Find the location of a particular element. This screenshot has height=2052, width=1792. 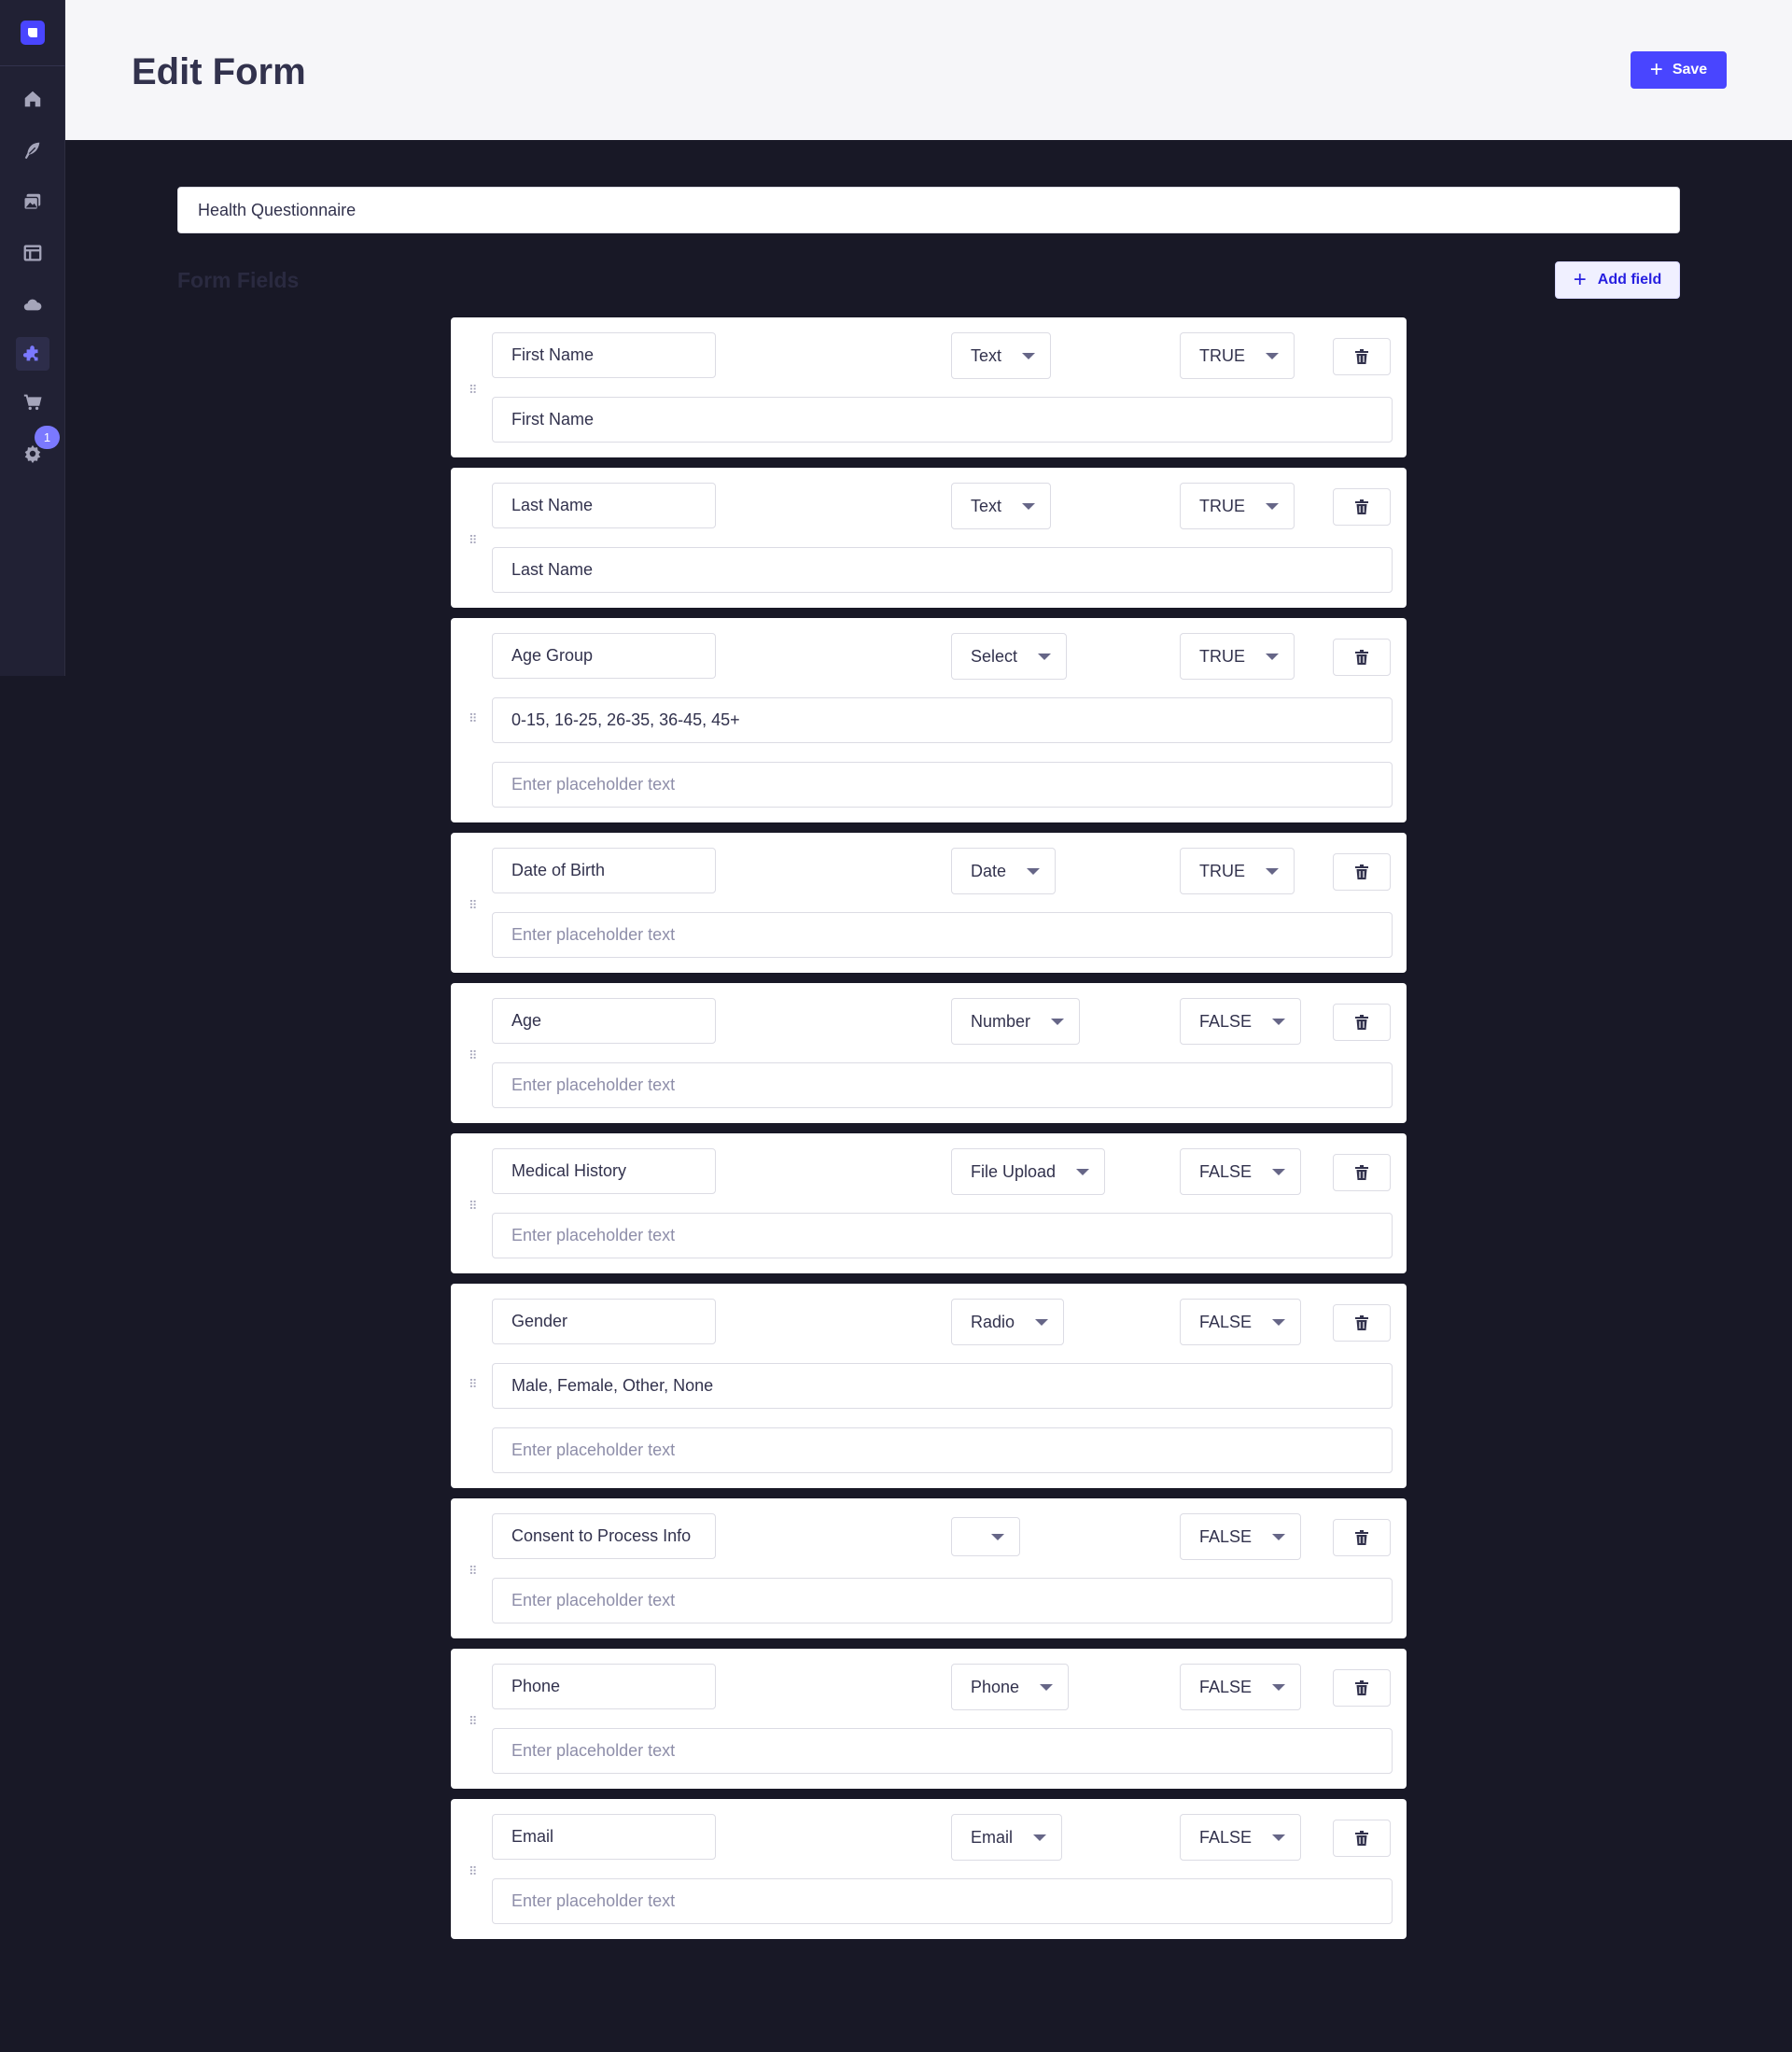

field-label-input: Consent to Process Info is located at coordinates (604, 1536).